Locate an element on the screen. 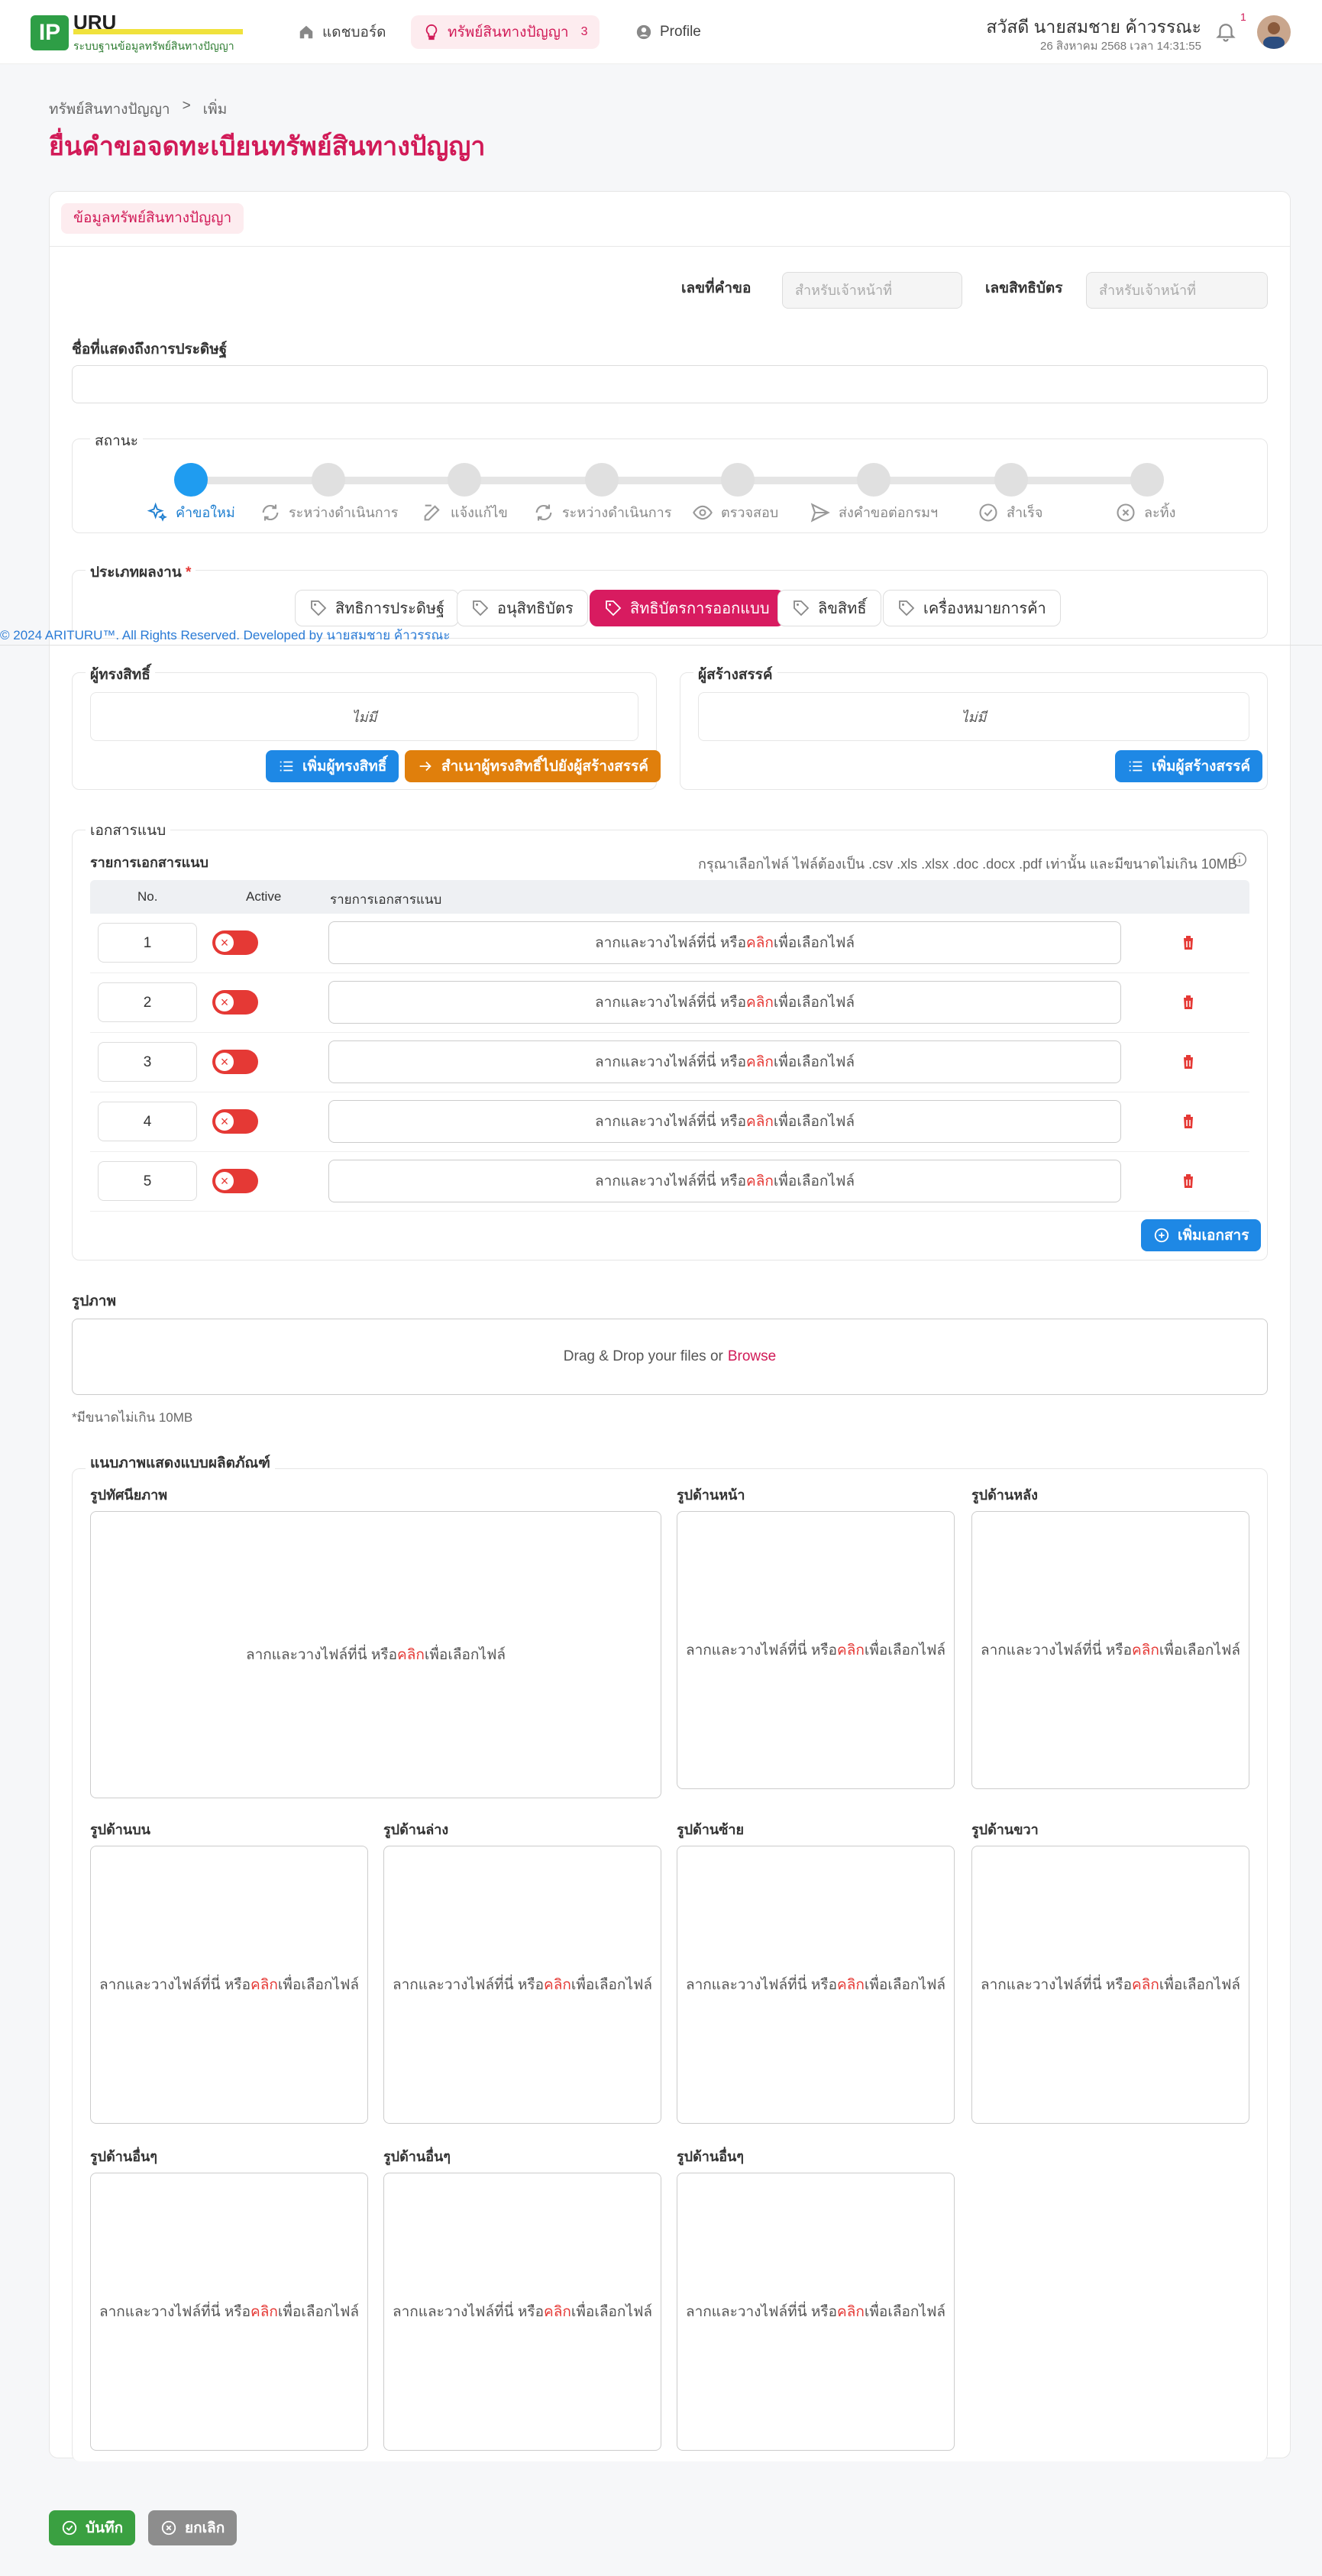  work-type-label: ประเภทผลงาน * is located at coordinates (141, 572).